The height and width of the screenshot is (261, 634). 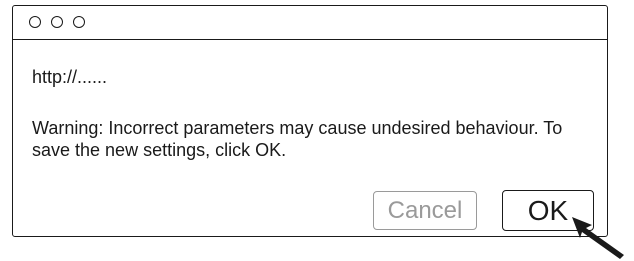 What do you see at coordinates (35, 22) in the screenshot?
I see `close-window-icon` at bounding box center [35, 22].